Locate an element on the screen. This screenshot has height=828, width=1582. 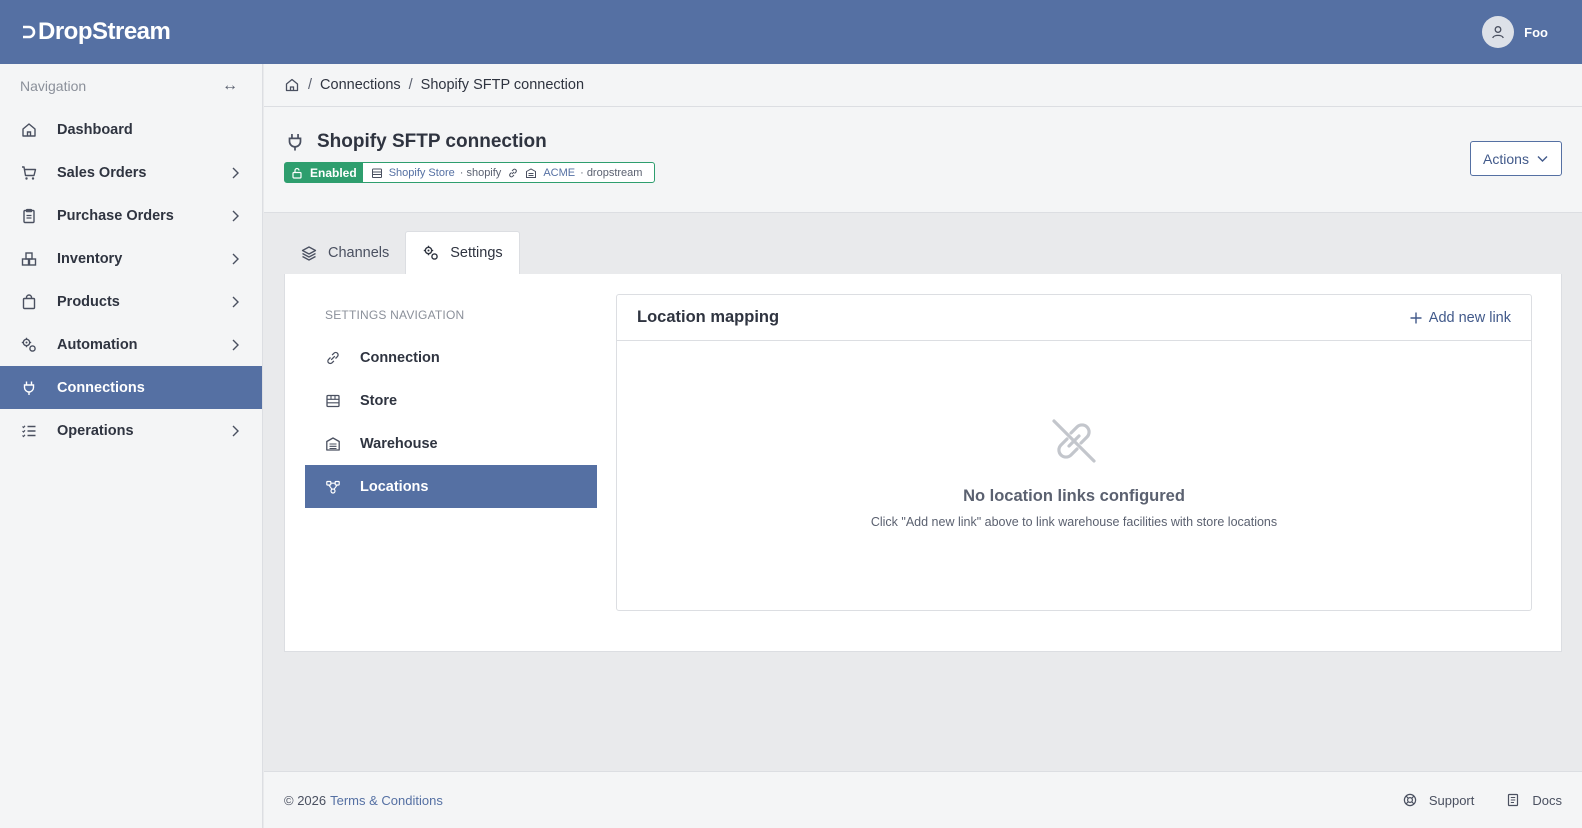
layers-icon is located at coordinates (309, 253).